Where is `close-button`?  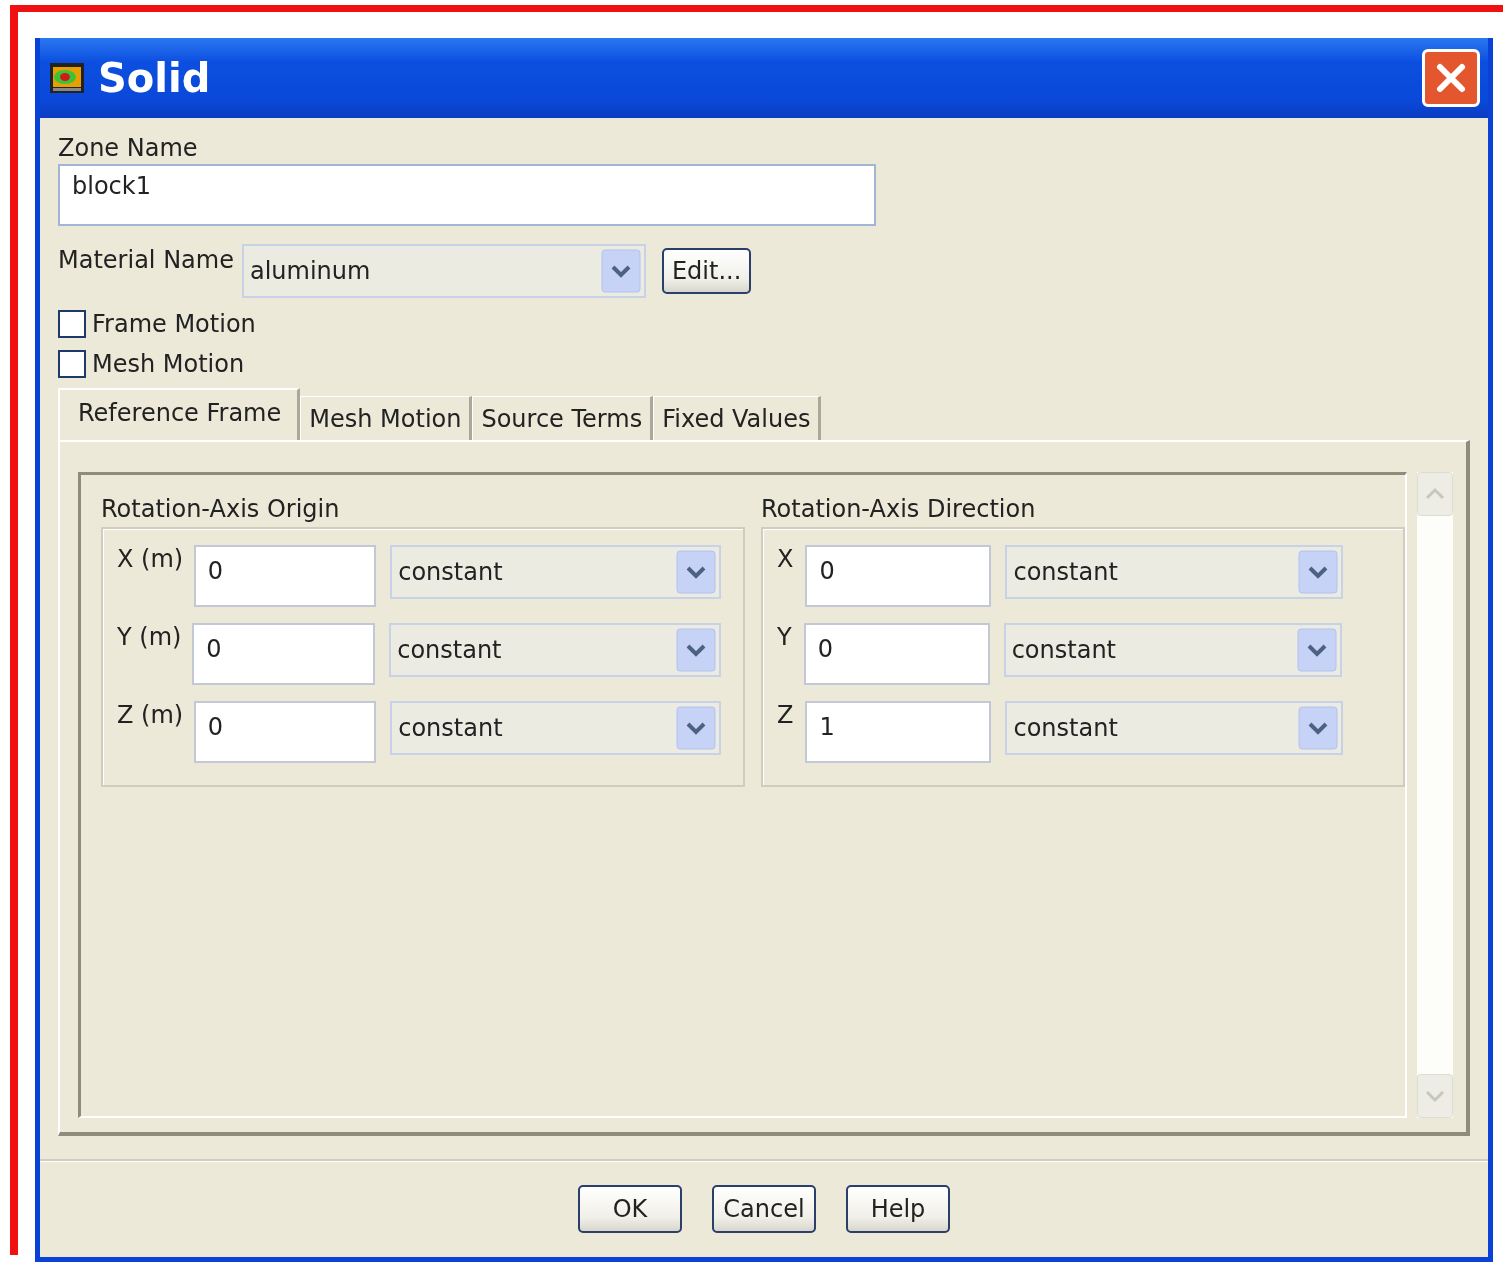 close-button is located at coordinates (1451, 78).